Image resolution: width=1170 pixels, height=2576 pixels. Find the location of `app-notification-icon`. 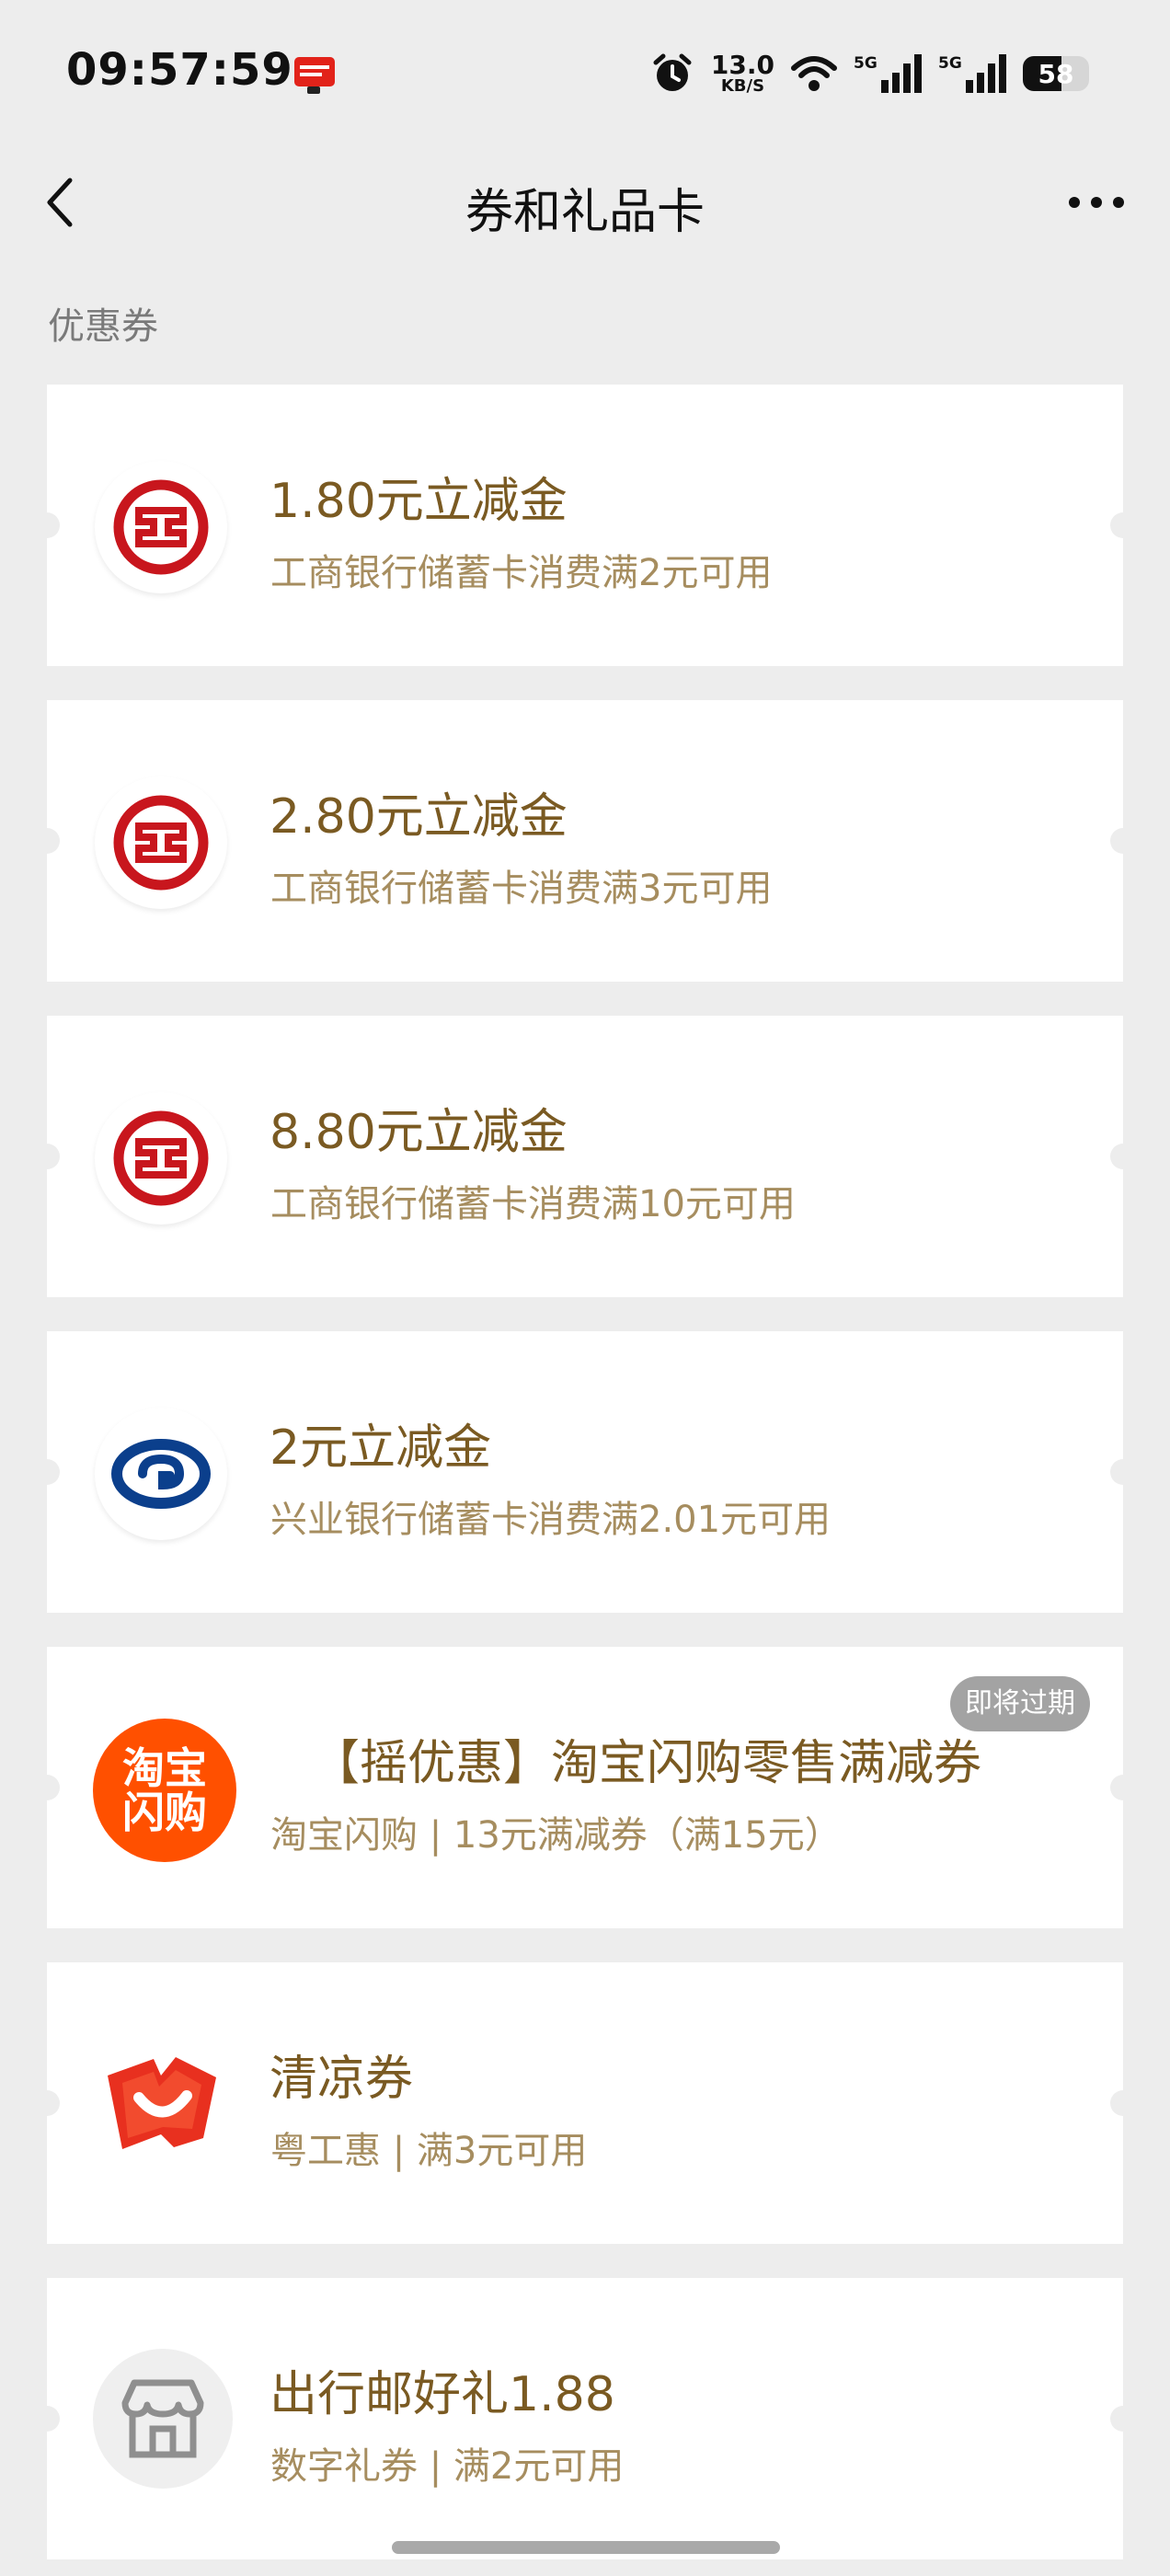

app-notification-icon is located at coordinates (314, 75).